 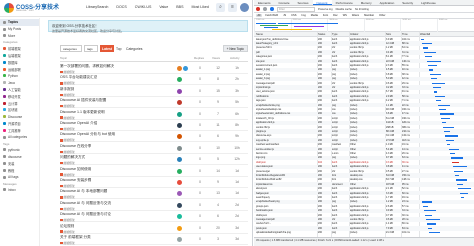 What do you see at coordinates (19, 103) in the screenshot?
I see `sidebar-category-item: 云计算` at bounding box center [19, 103].